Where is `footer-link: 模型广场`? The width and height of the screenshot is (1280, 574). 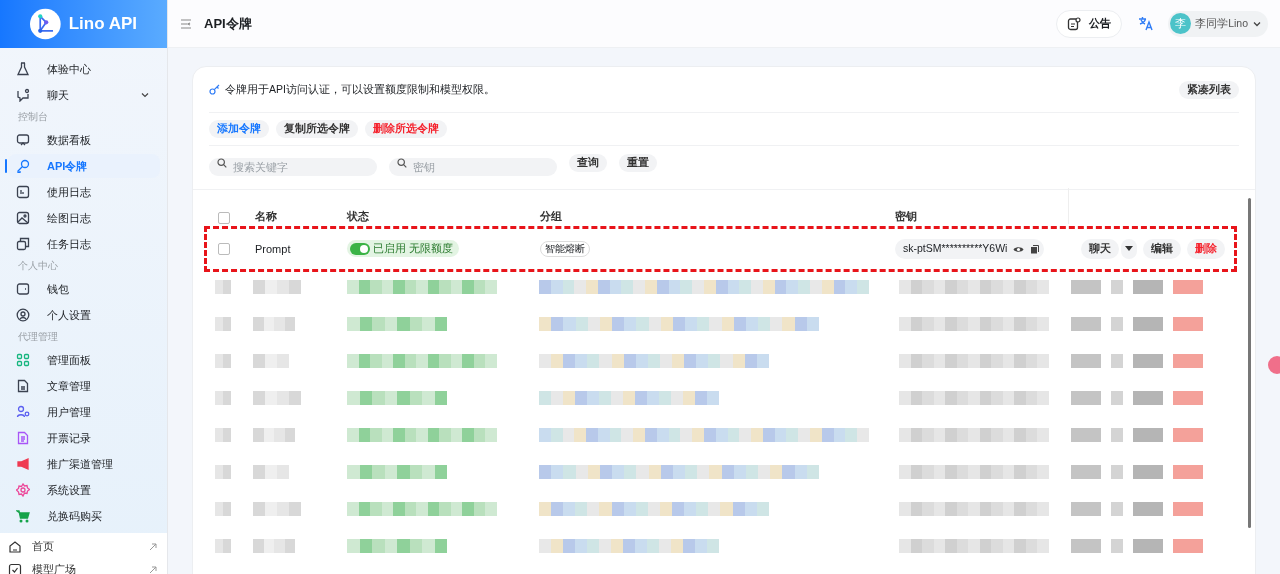 footer-link: 模型广场 is located at coordinates (83, 566).